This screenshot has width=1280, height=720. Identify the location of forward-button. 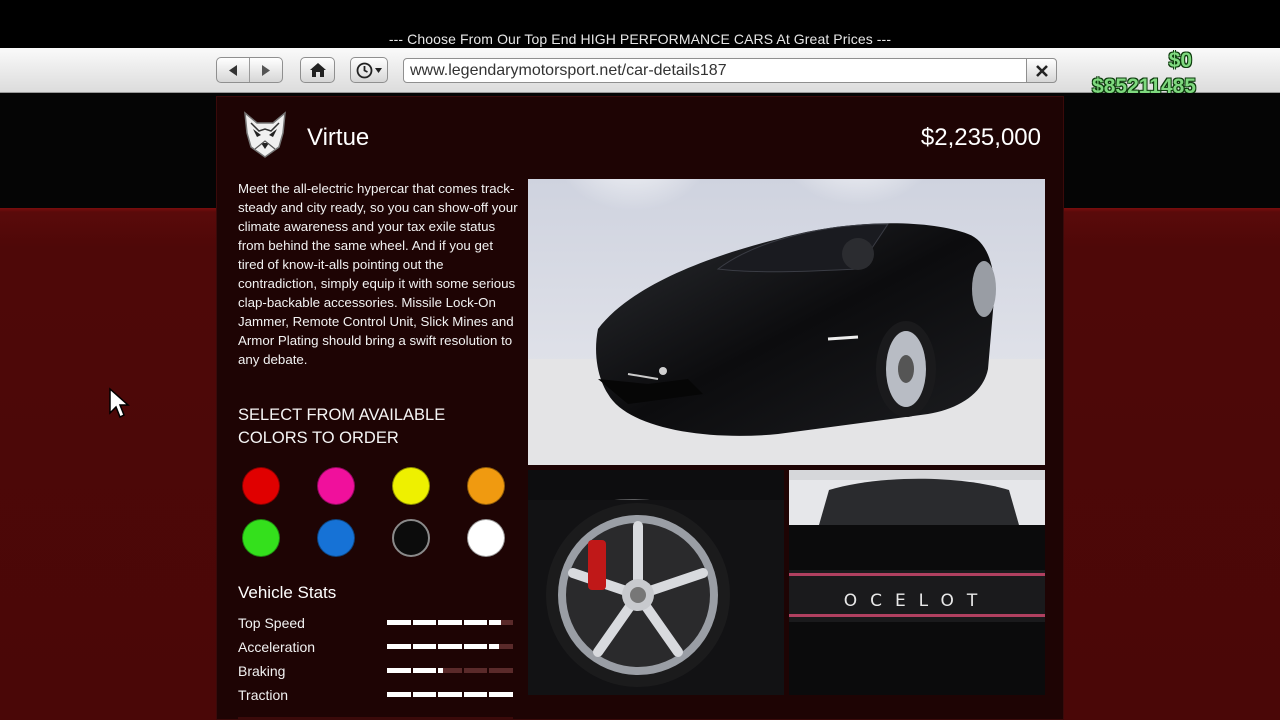
(265, 70).